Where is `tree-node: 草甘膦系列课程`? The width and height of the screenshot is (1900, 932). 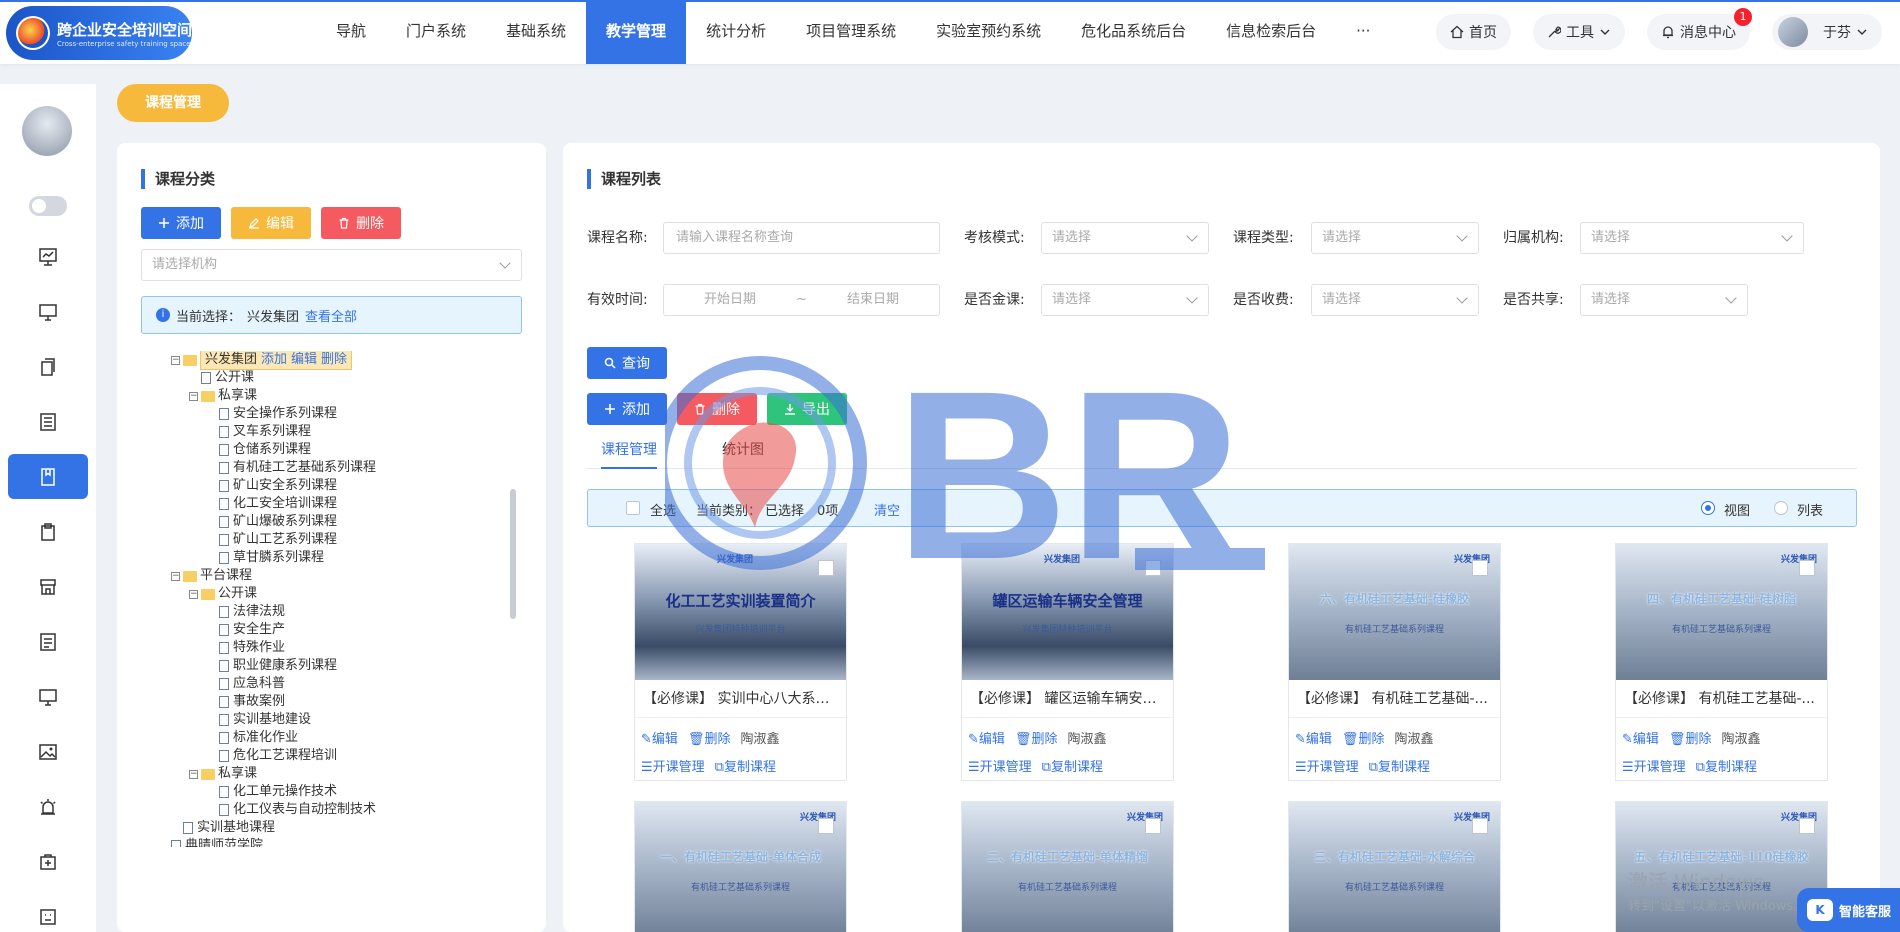
tree-node: 草甘膦系列课程 is located at coordinates (338, 558).